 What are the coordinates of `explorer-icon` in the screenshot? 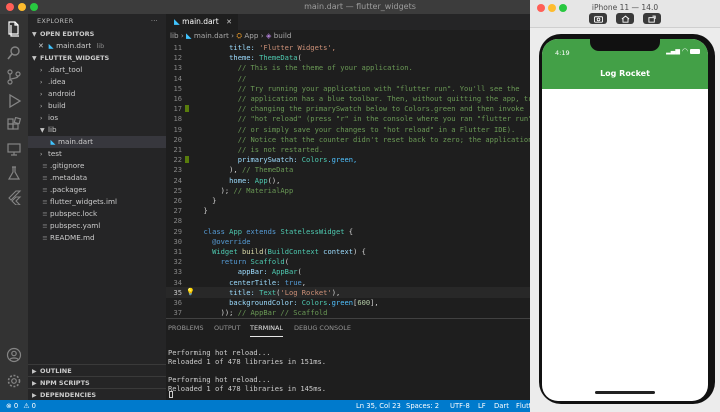 It's located at (14, 29).